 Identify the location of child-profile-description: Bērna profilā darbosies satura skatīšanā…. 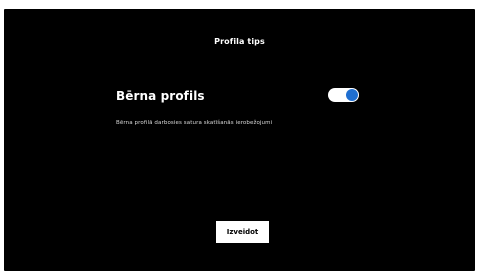
(194, 123).